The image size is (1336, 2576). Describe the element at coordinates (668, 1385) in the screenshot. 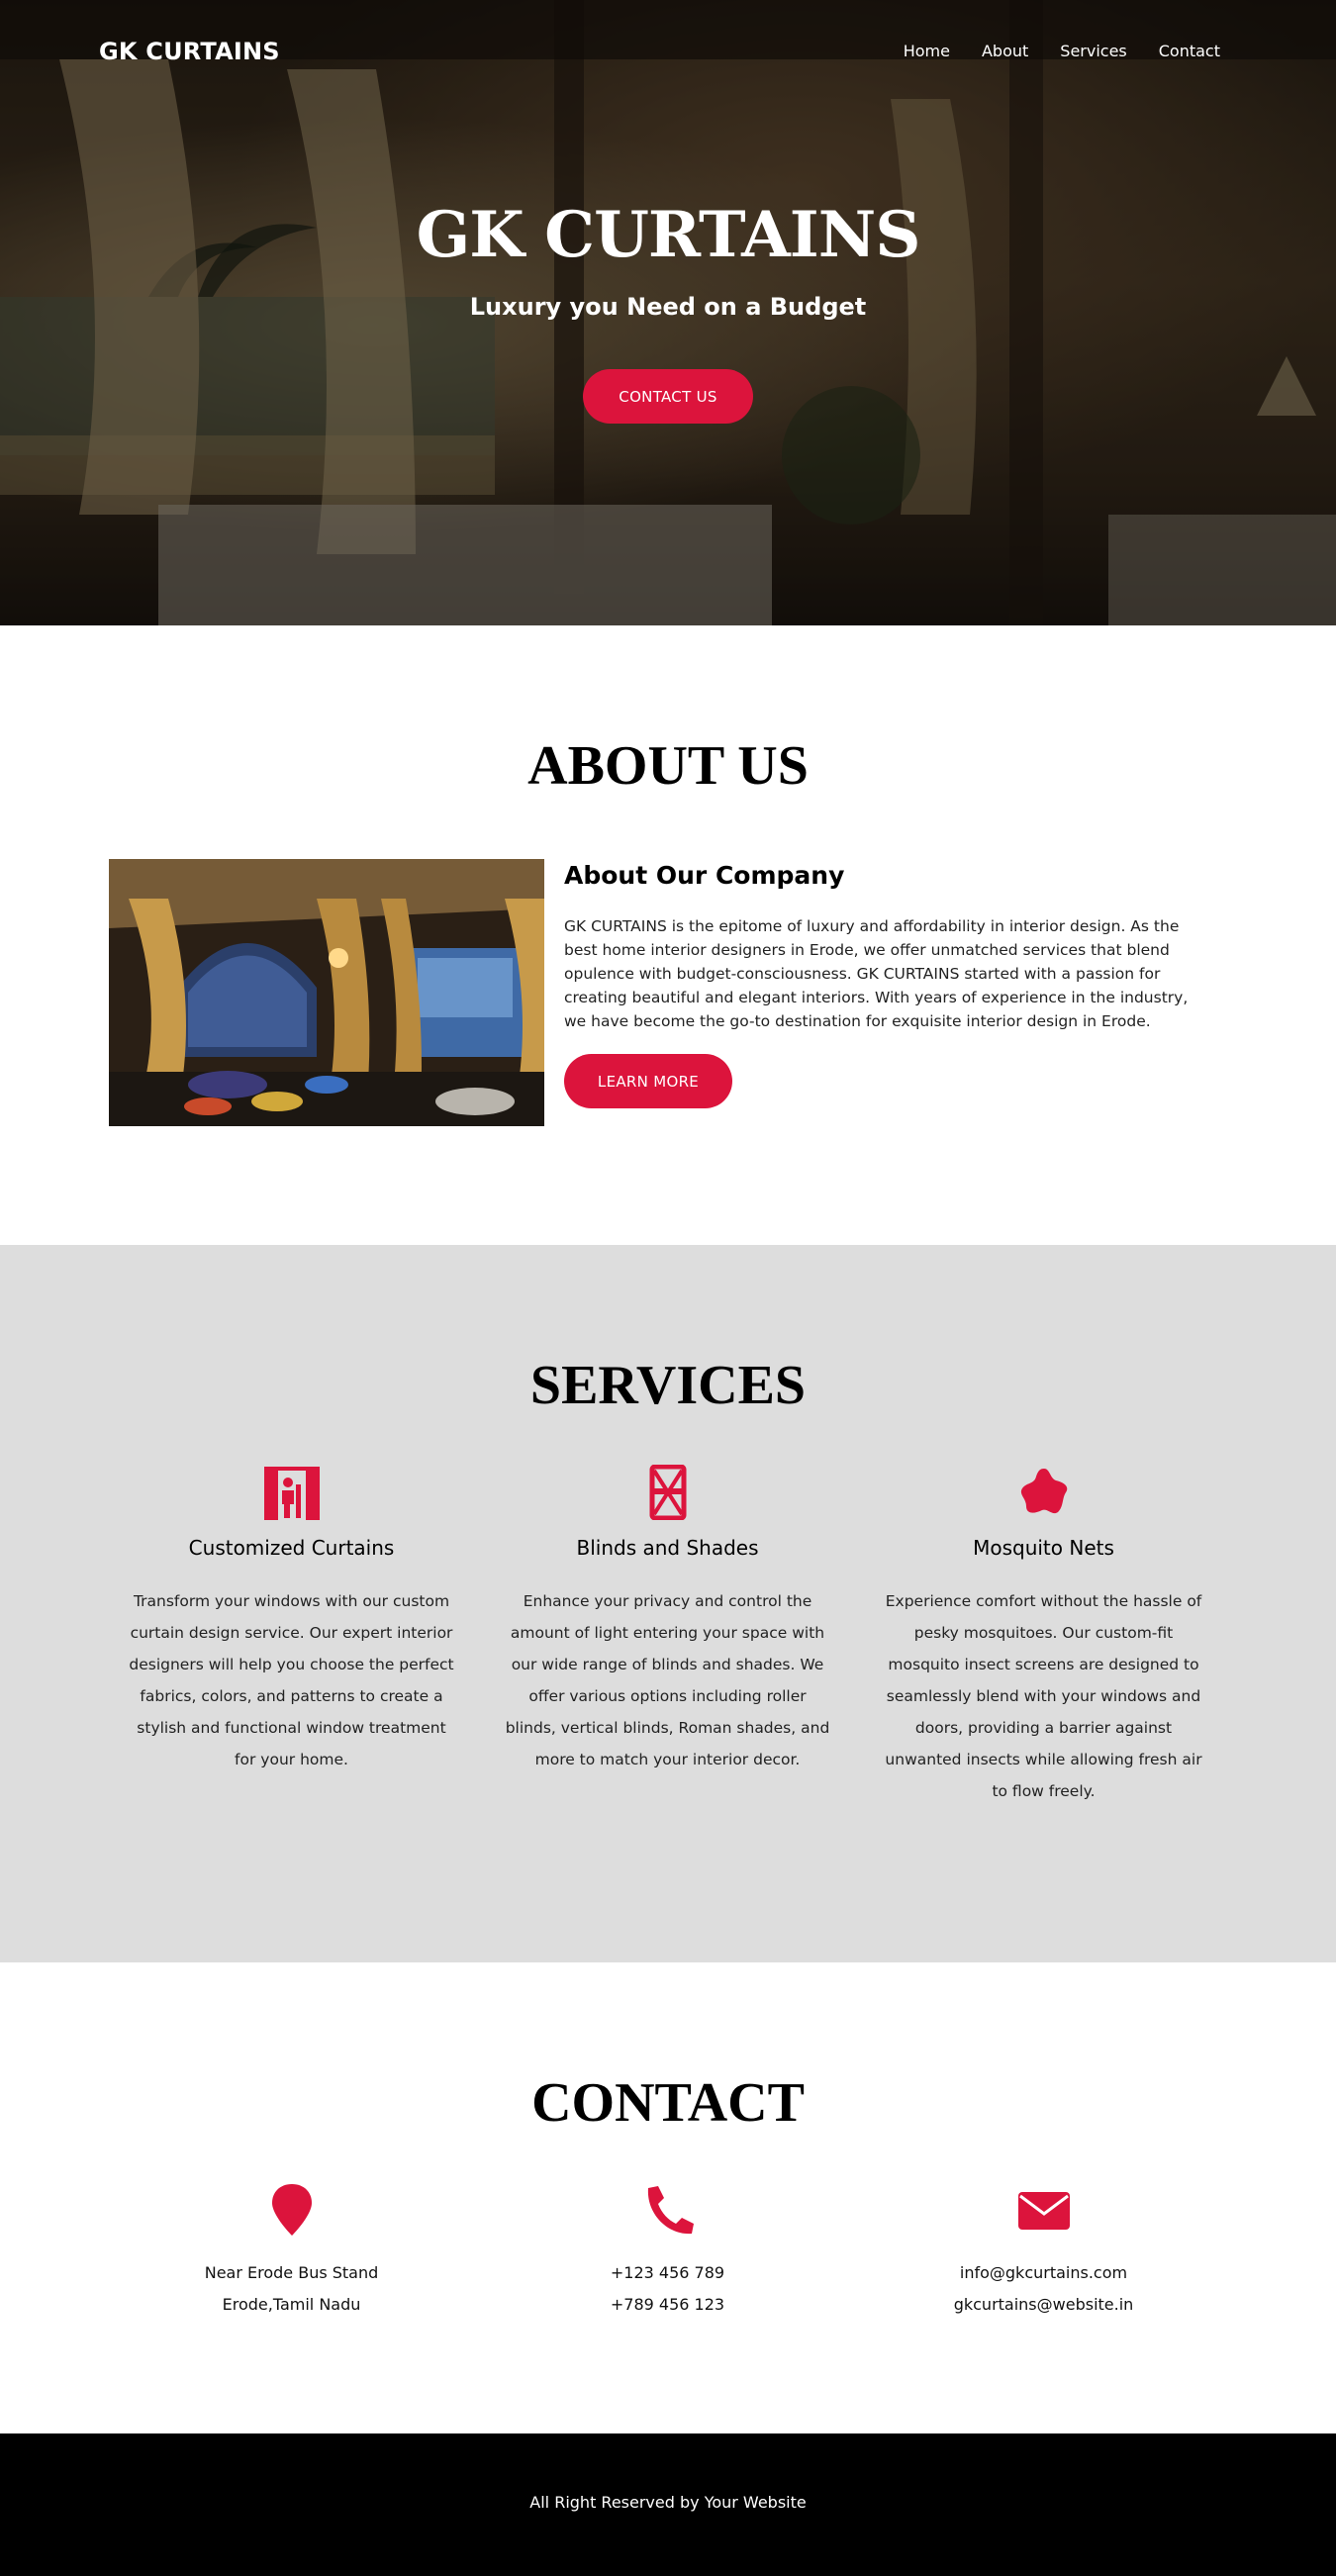

I see `services-title: SERVICES` at that location.